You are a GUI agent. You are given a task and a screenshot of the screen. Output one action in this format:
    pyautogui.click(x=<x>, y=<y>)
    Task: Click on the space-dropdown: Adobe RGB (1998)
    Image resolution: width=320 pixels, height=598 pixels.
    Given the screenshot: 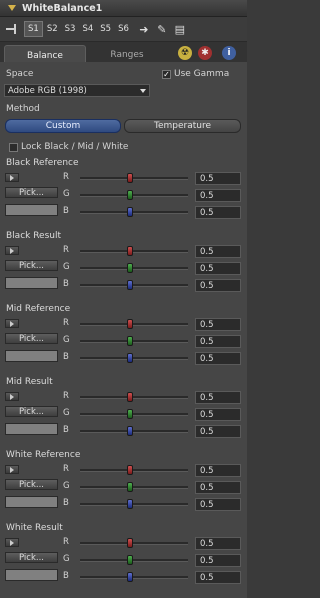 What is the action you would take?
    pyautogui.click(x=77, y=90)
    